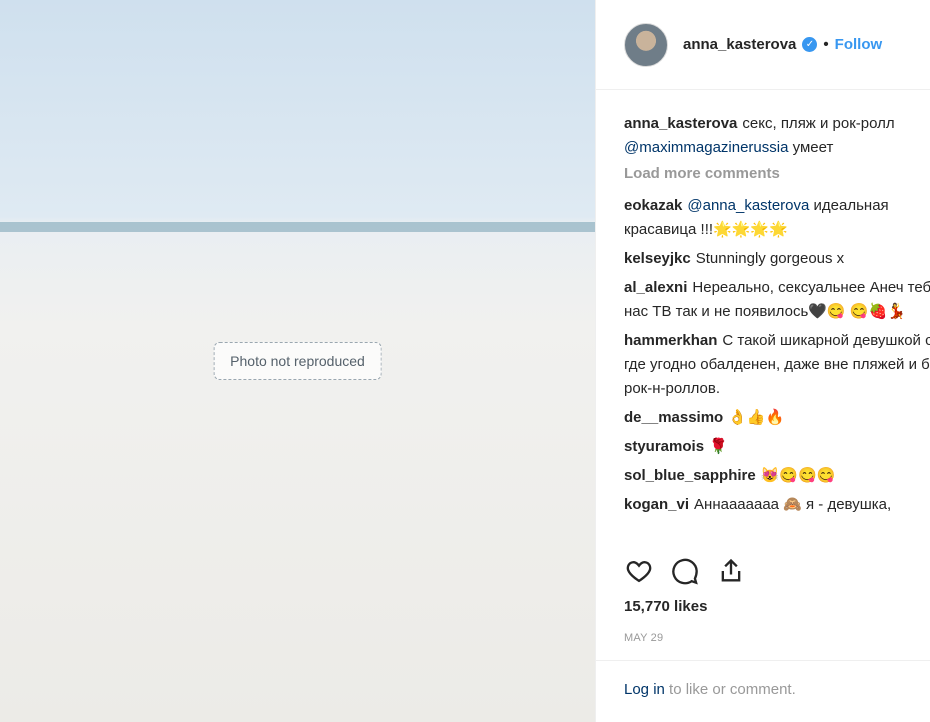 This screenshot has width=930, height=722. What do you see at coordinates (644, 638) in the screenshot?
I see `post-date: MAY 29` at bounding box center [644, 638].